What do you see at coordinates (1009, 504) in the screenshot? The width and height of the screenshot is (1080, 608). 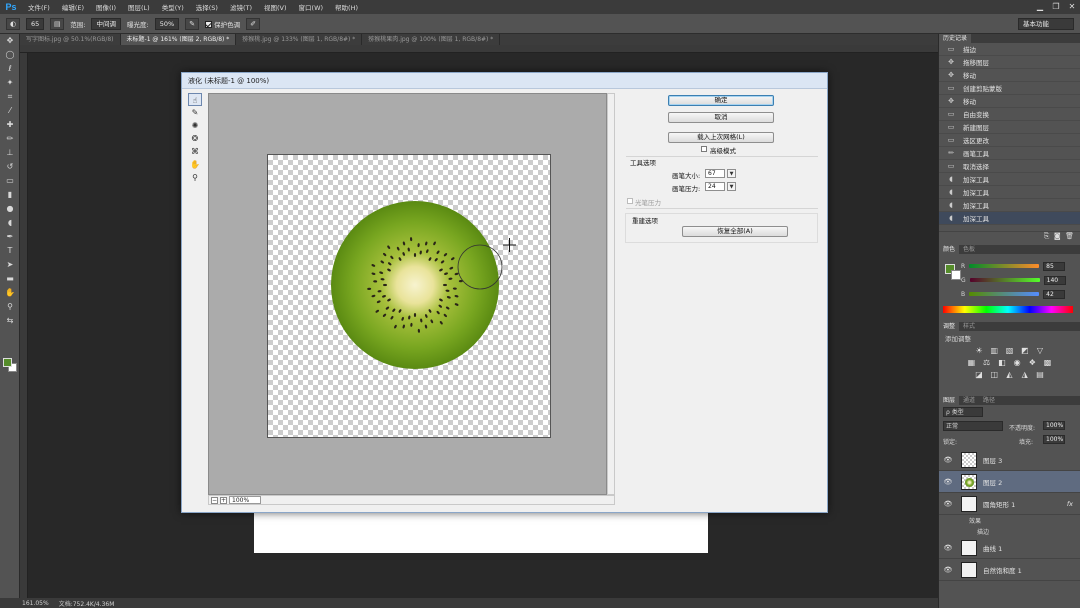 I see `layer-row: 👁 圆角矩形 1 fx` at bounding box center [1009, 504].